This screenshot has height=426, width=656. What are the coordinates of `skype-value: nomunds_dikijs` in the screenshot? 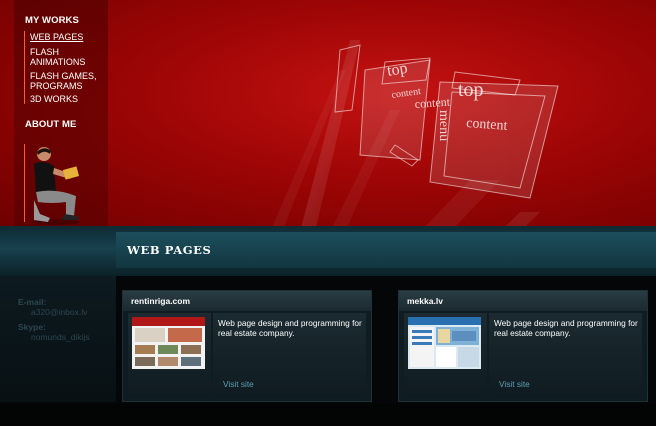 It's located at (60, 337).